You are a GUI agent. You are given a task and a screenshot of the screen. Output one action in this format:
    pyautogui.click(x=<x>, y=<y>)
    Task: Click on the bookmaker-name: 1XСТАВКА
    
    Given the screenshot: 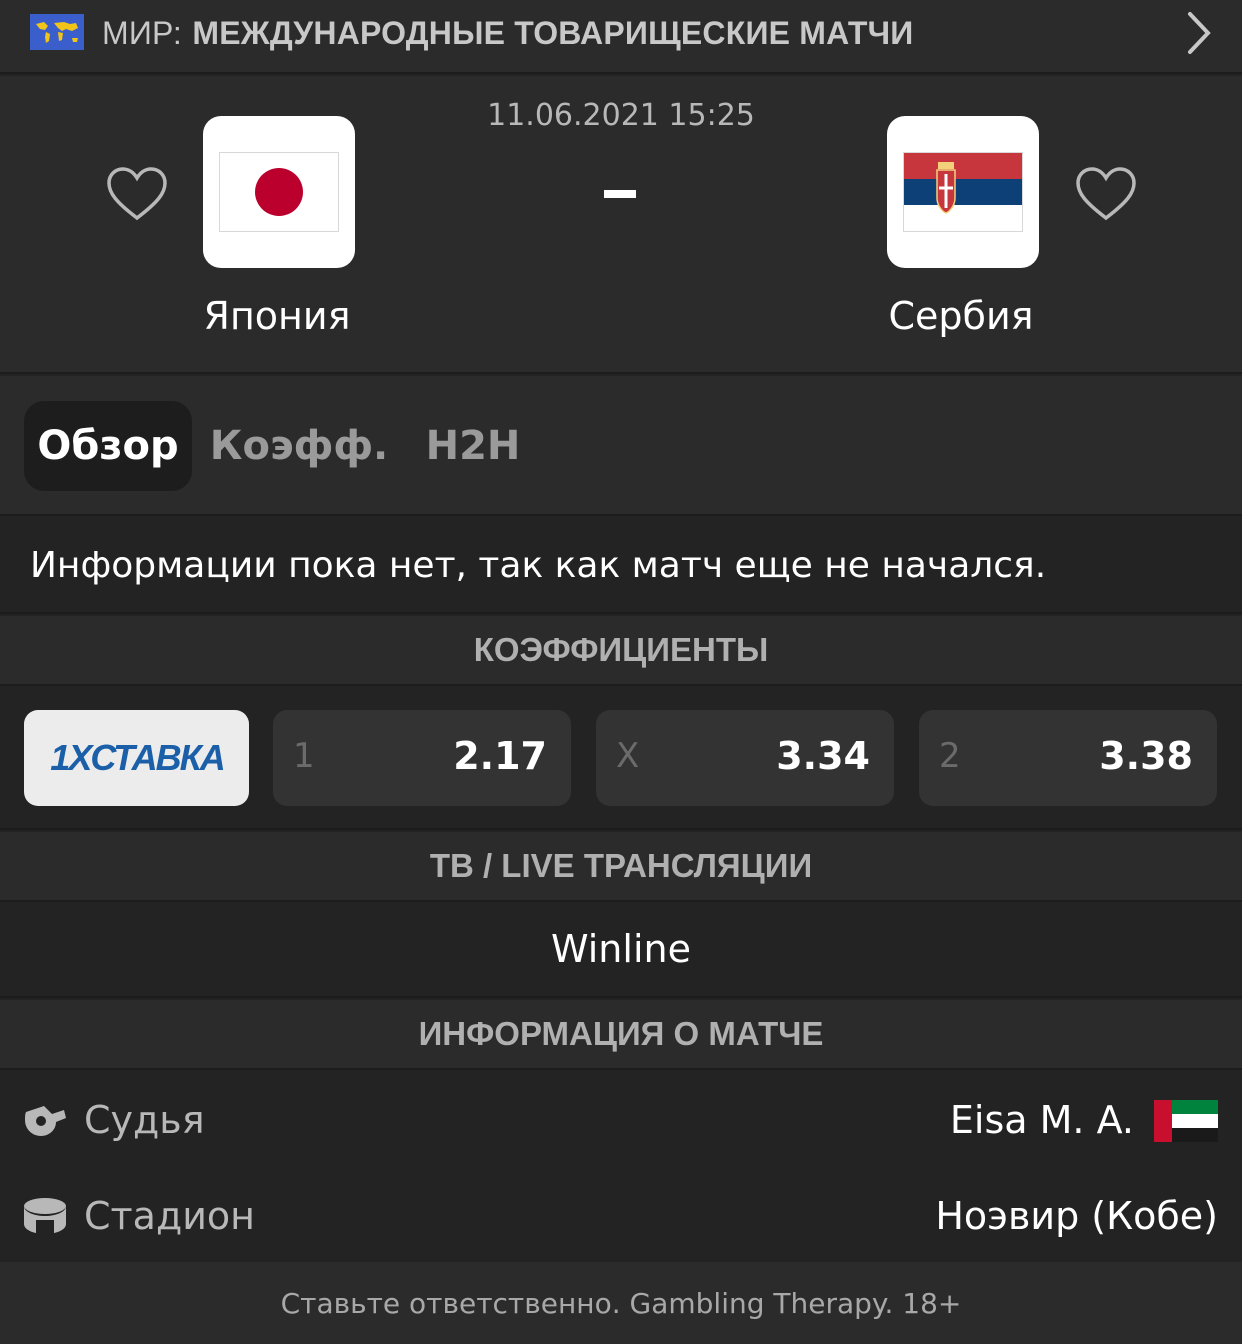 What is the action you would take?
    pyautogui.click(x=136, y=758)
    